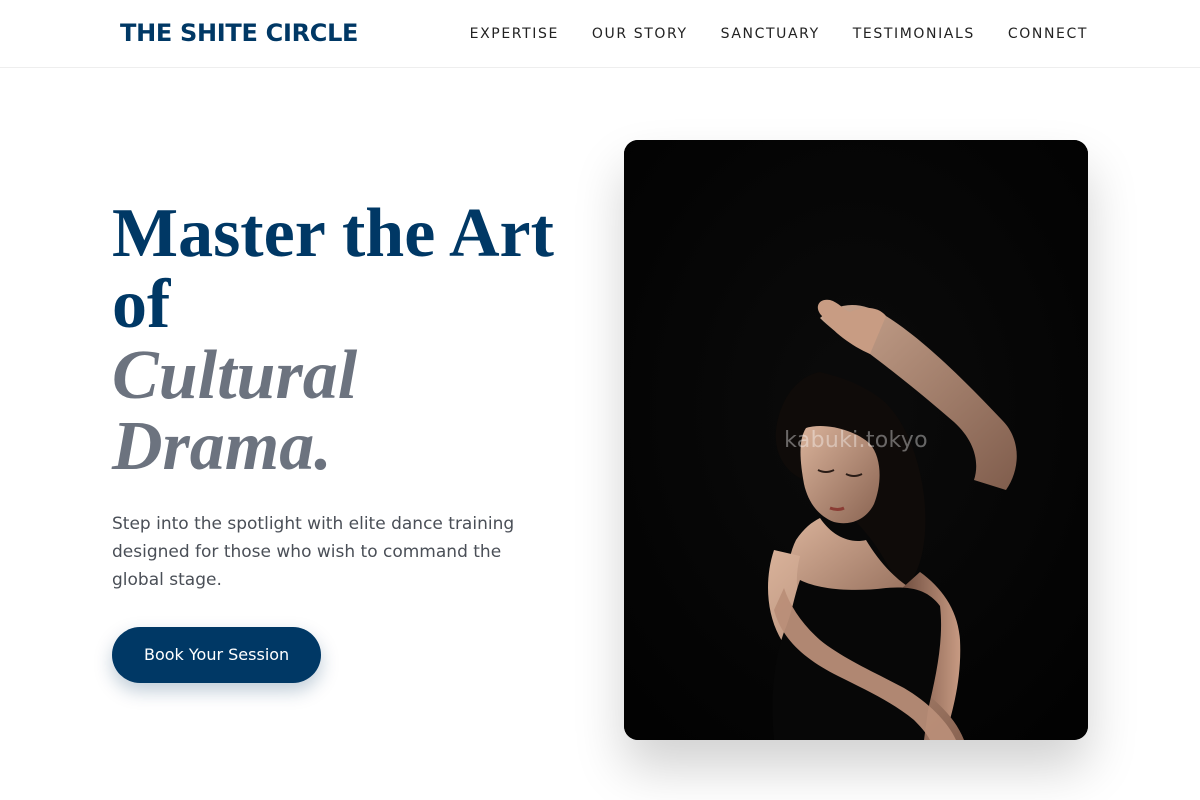  What do you see at coordinates (217, 655) in the screenshot?
I see `book-session-button: Book Your Session` at bounding box center [217, 655].